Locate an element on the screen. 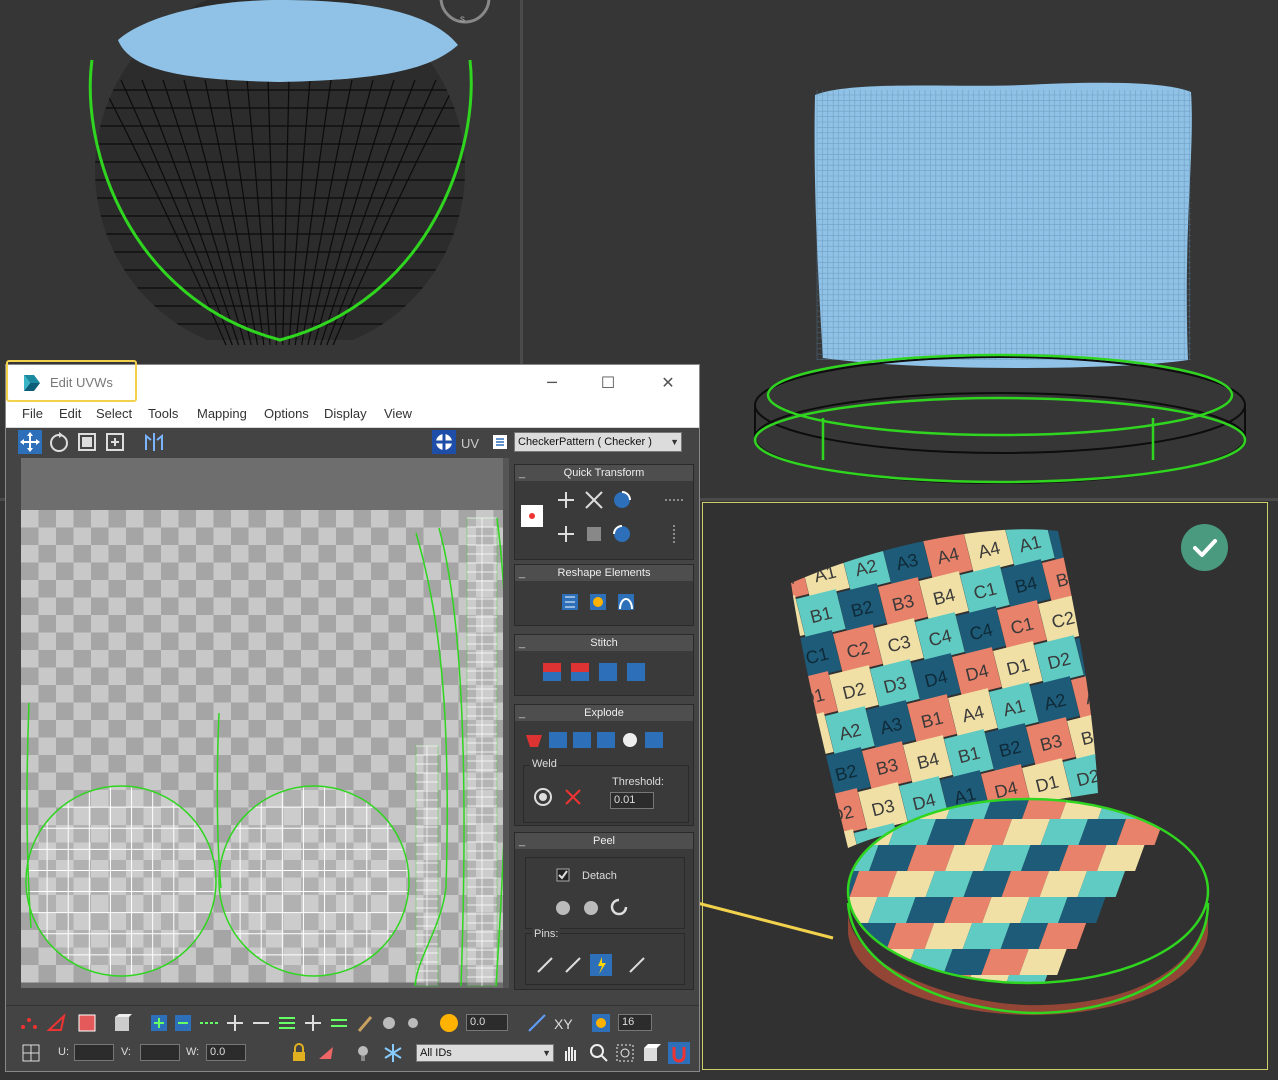 Image resolution: width=1278 pixels, height=1080 pixels. grow-selection-icon is located at coordinates (159, 1023).